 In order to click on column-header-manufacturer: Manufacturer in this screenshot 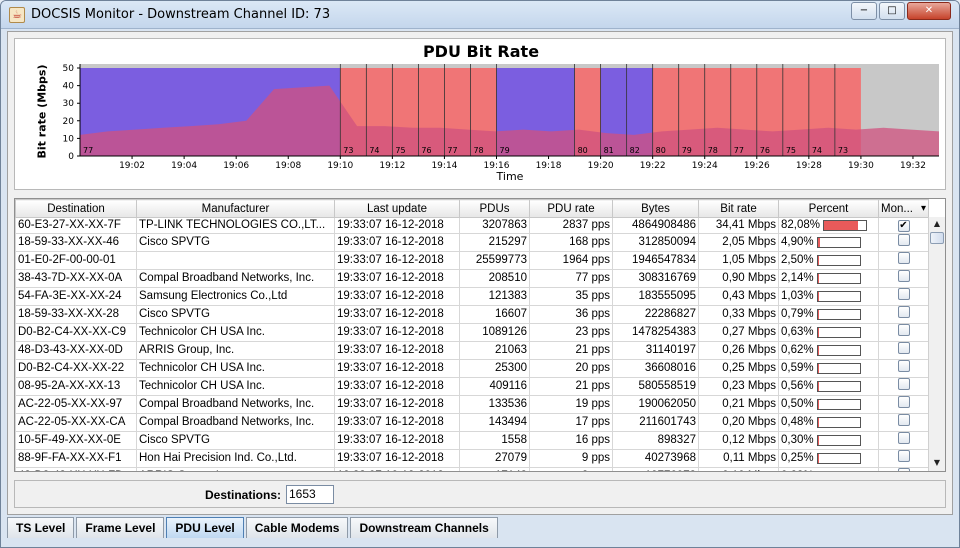, I will do `click(235, 208)`.